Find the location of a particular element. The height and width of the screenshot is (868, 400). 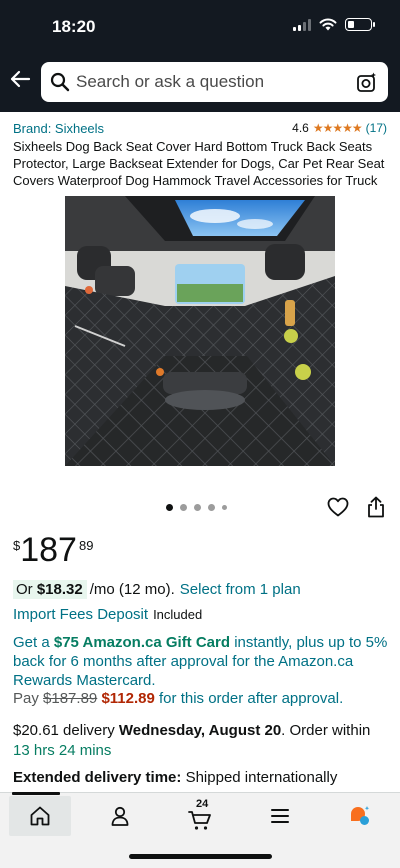

extended-label: Extended delivery time: is located at coordinates (97, 777).